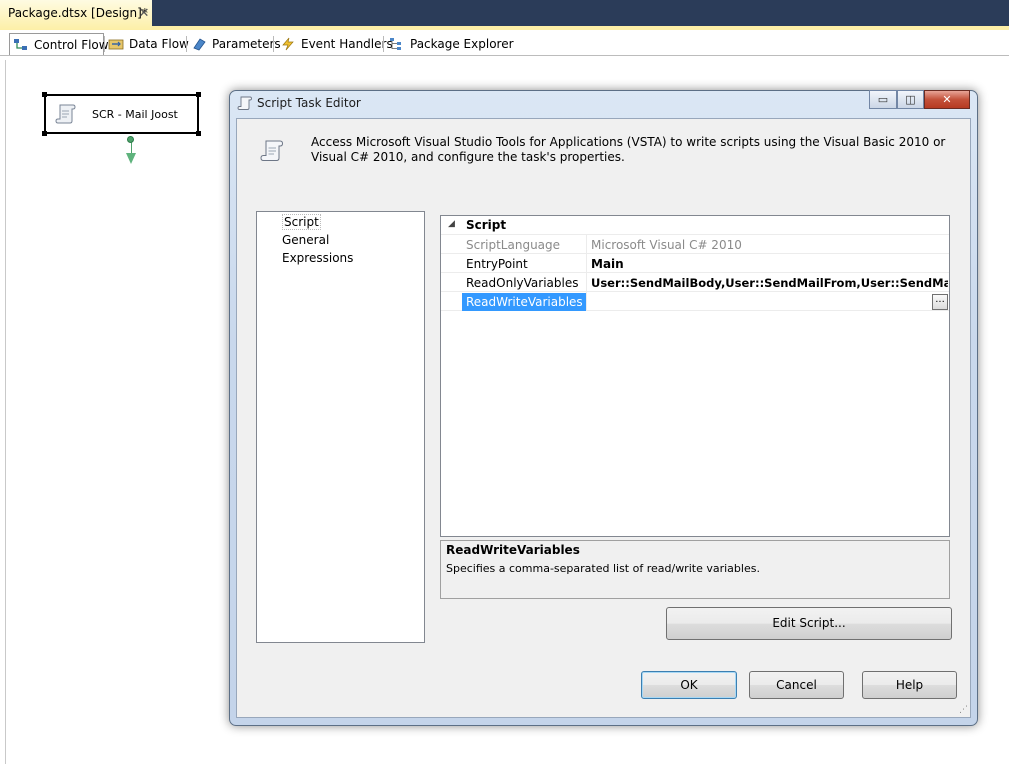  I want to click on nav-item-general: General, so click(305, 240).